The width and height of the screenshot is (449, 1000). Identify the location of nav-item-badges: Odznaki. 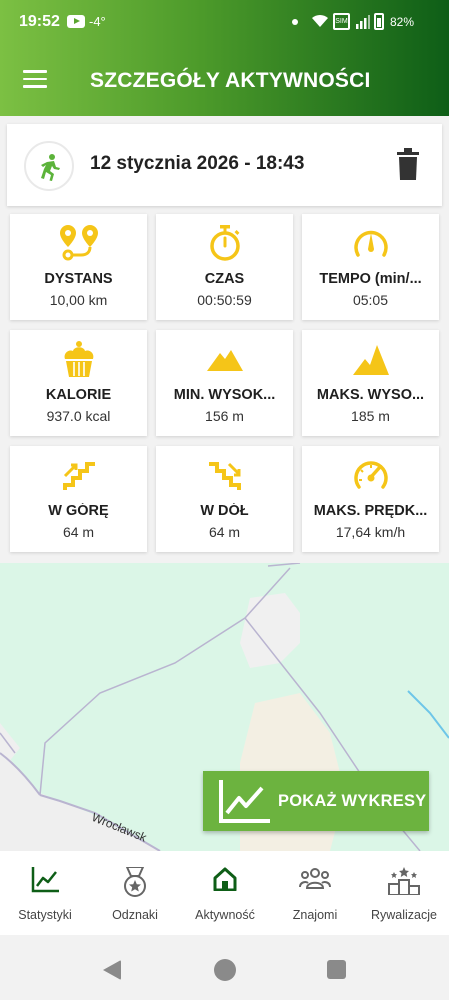
(135, 893).